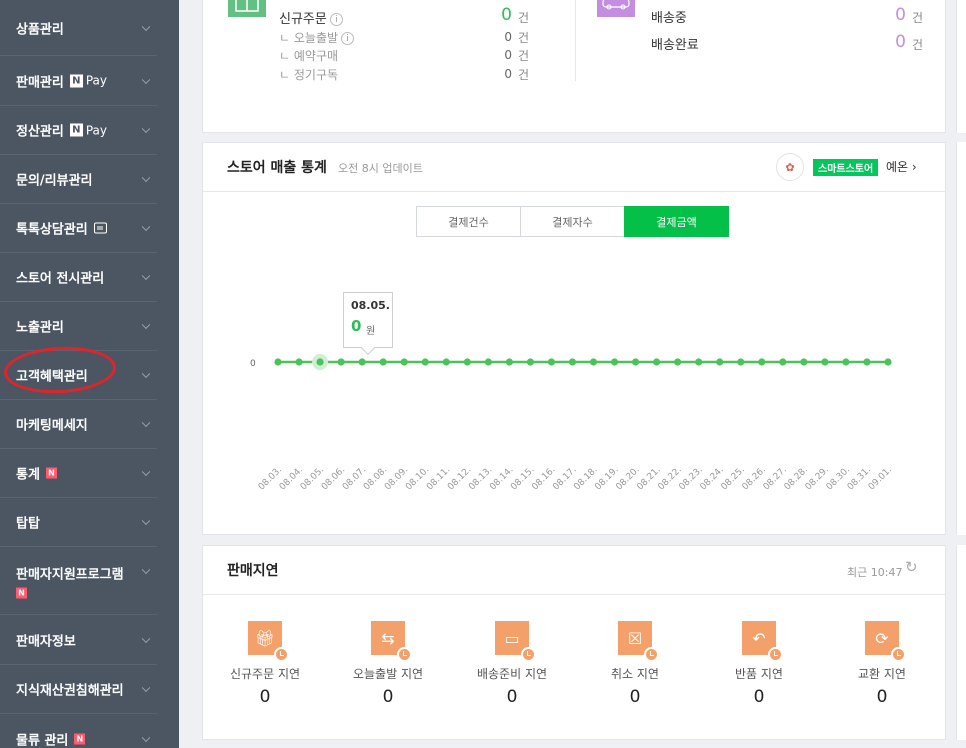  What do you see at coordinates (388, 664) in the screenshot?
I see `delay-item: ⇆ 오늘출발 지연 0` at bounding box center [388, 664].